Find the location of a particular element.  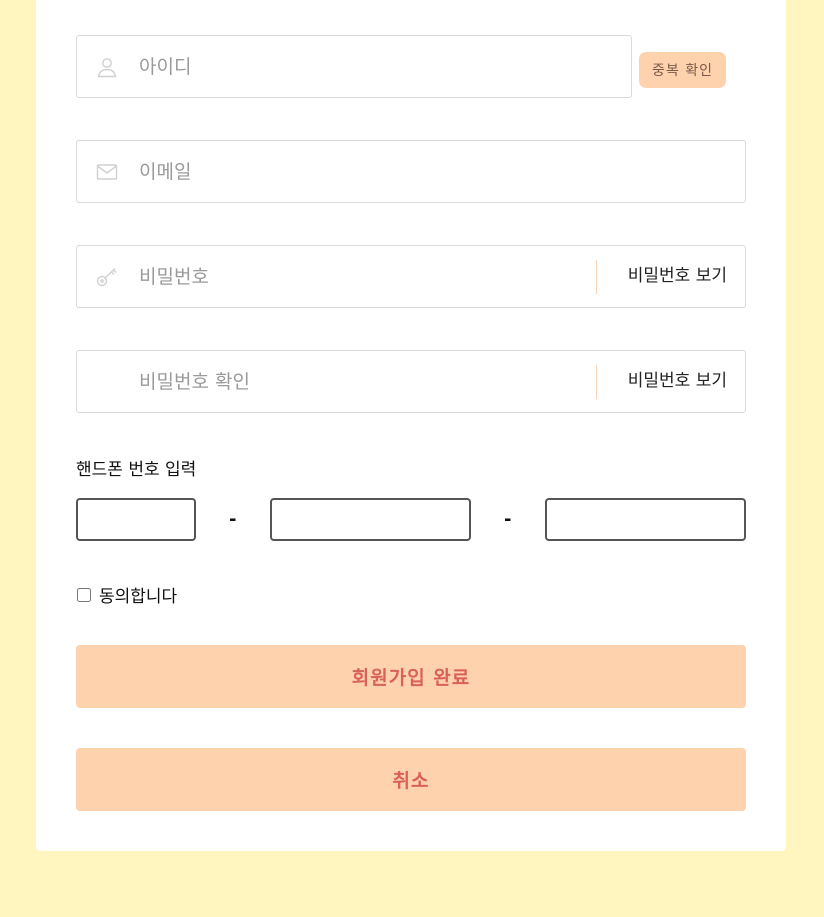

mail-icon is located at coordinates (107, 172).